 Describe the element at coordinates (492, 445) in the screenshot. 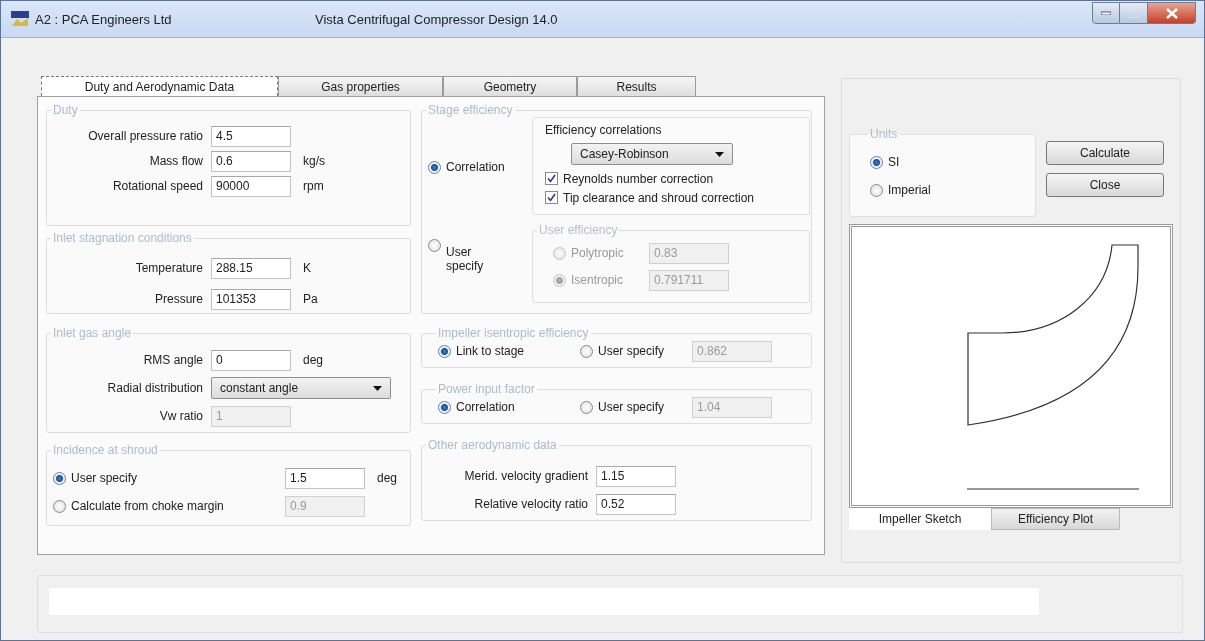

I see `group-title: Other aerodynamic data` at that location.